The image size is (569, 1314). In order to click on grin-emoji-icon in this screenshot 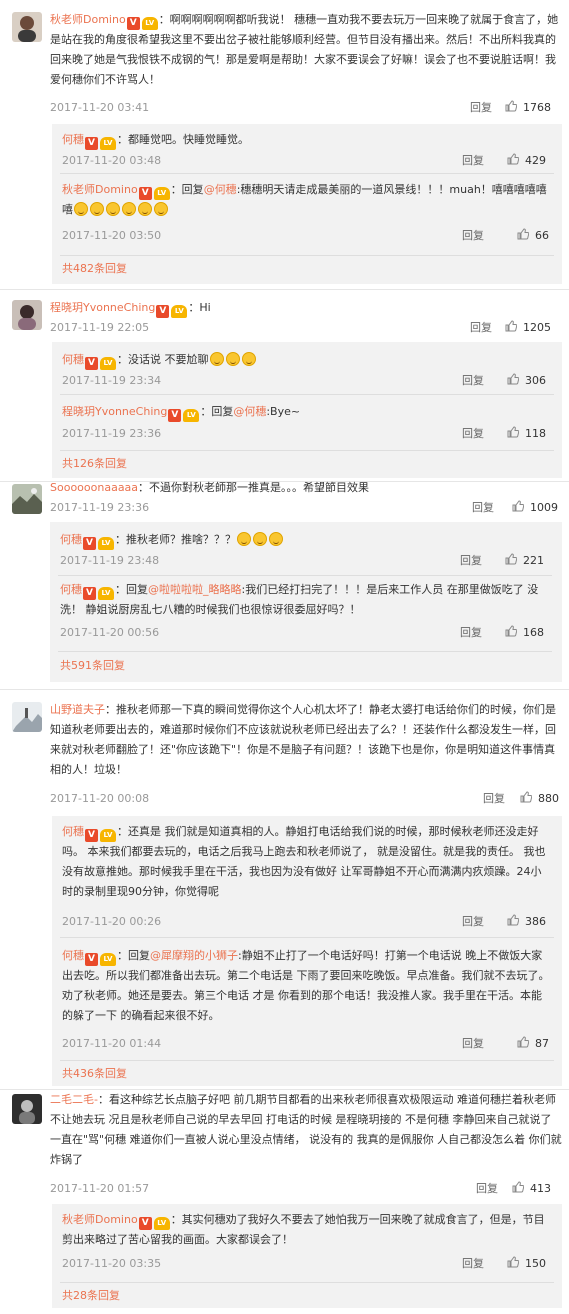, I will do `click(113, 209)`.